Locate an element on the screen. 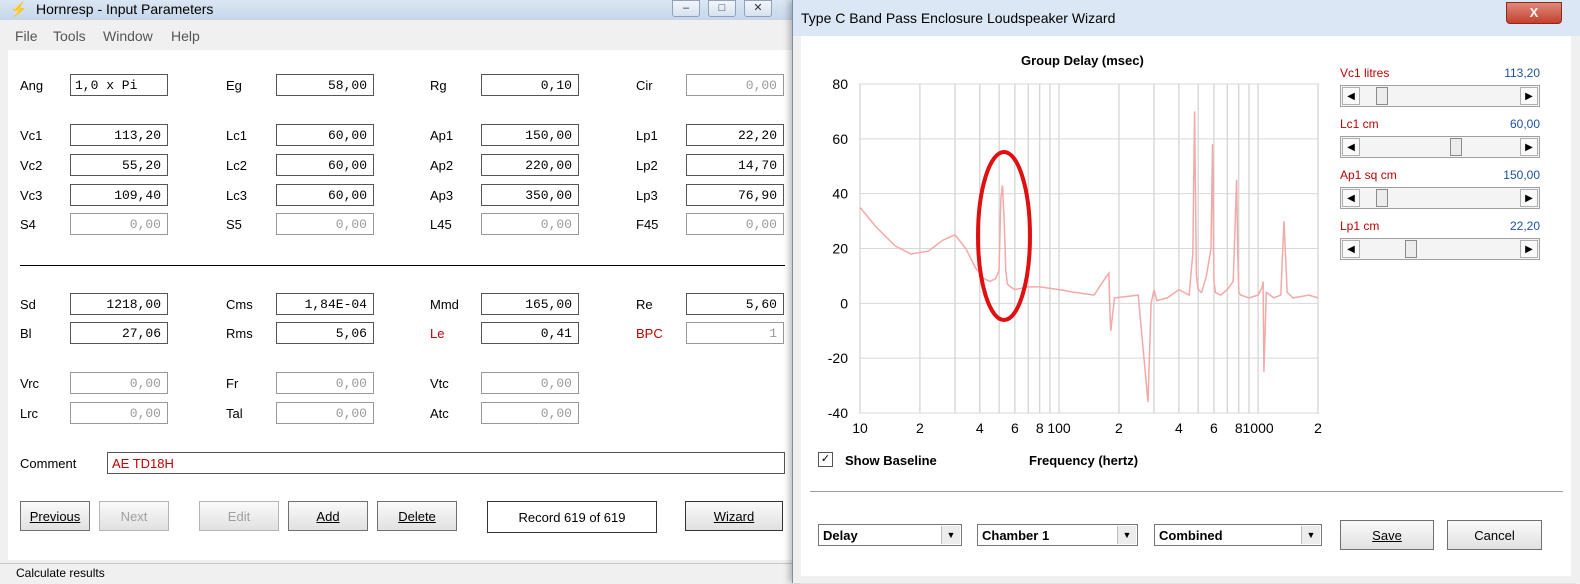 The image size is (1580, 584). slider-label-ap1: Ap1 sq cm is located at coordinates (1368, 175).